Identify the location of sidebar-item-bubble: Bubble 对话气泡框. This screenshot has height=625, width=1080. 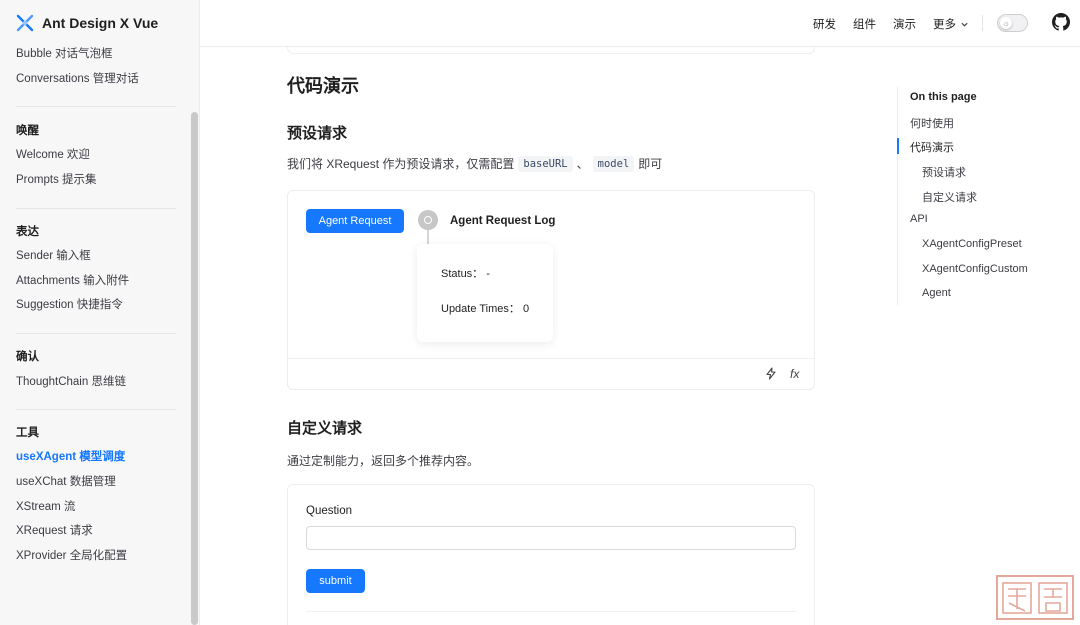
(64, 53).